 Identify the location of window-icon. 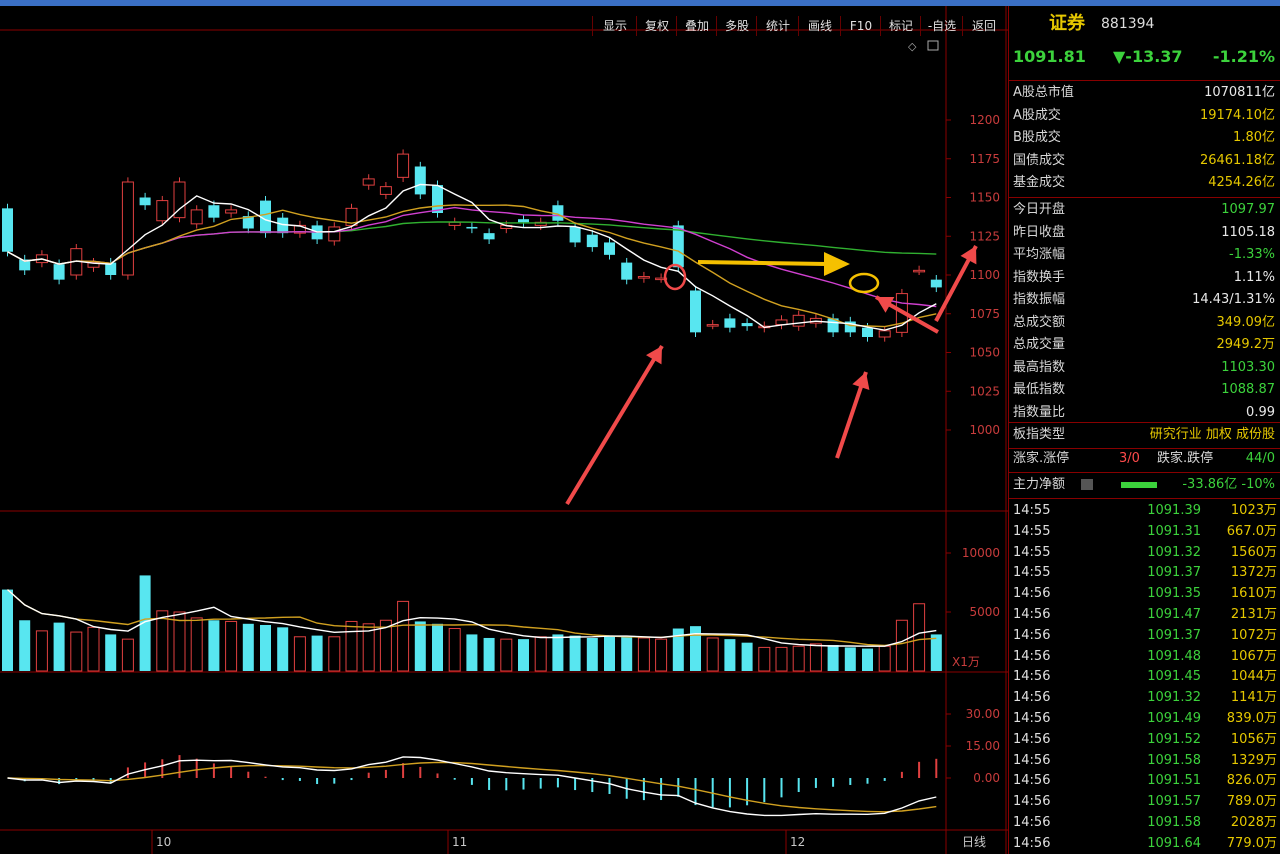
(933, 45).